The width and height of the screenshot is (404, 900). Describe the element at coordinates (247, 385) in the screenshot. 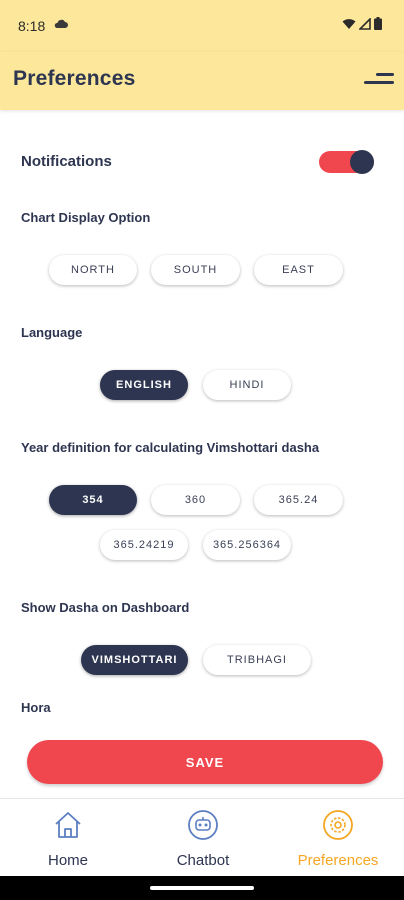

I see `chip-hindi: HINDI` at that location.